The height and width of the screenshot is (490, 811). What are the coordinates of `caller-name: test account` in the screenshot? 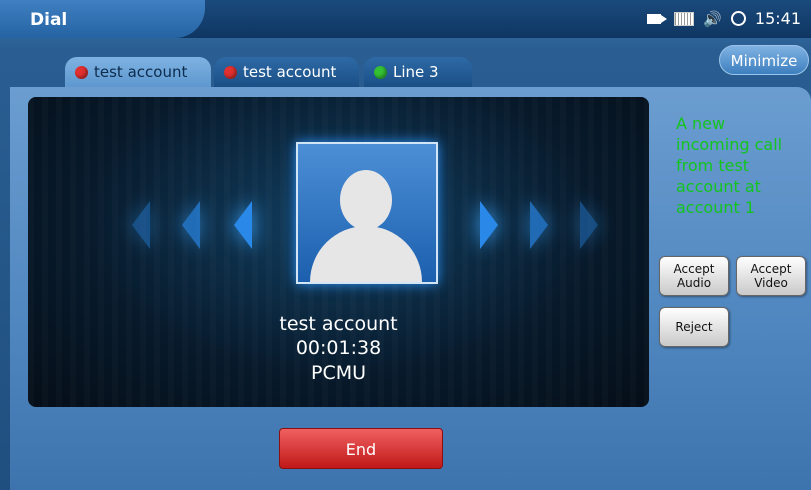 It's located at (338, 324).